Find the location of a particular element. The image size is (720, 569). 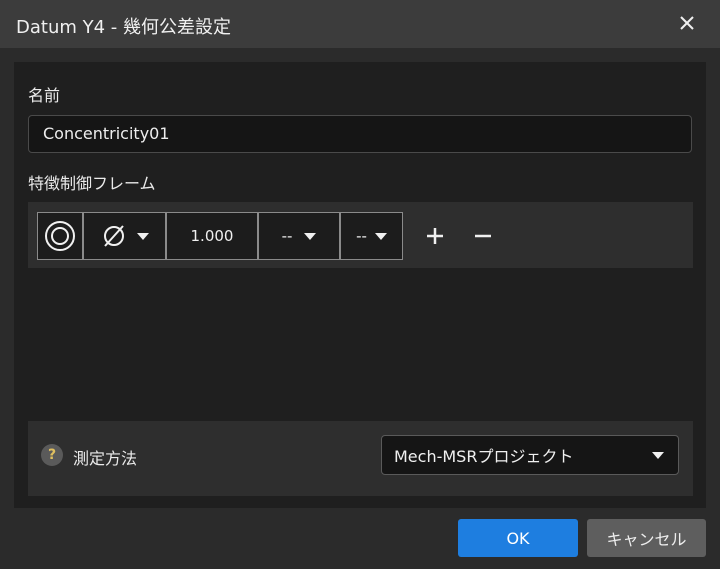

name-label: 名前 is located at coordinates (44, 95).